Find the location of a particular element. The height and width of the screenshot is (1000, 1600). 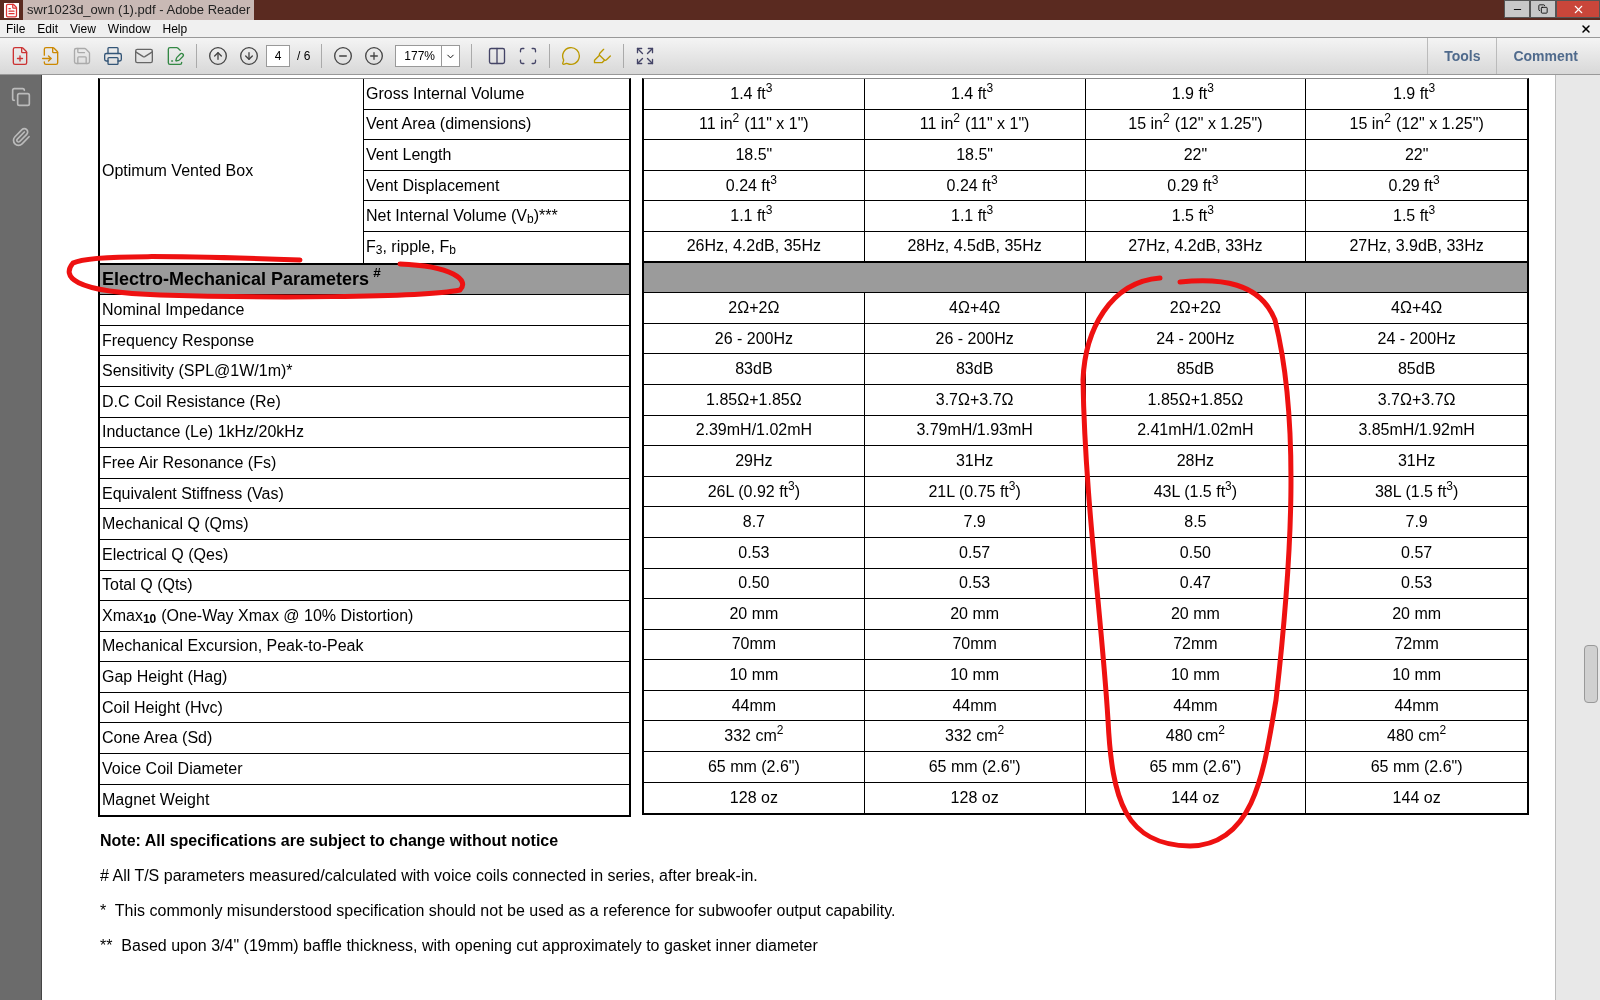

pdf-file-icon is located at coordinates (11, 10).